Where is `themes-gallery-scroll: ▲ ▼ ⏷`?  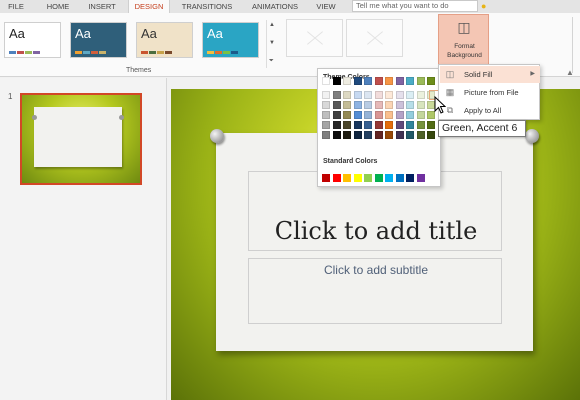
themes-gallery-scroll: ▲ ▼ ⏷ is located at coordinates (271, 44).